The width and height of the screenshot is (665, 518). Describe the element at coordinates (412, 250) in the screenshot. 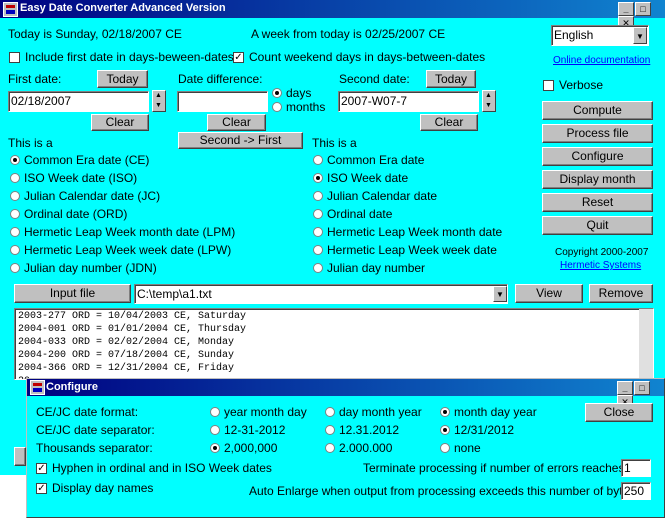

I see `second-type-label: Hermetic Leap Week week date` at that location.